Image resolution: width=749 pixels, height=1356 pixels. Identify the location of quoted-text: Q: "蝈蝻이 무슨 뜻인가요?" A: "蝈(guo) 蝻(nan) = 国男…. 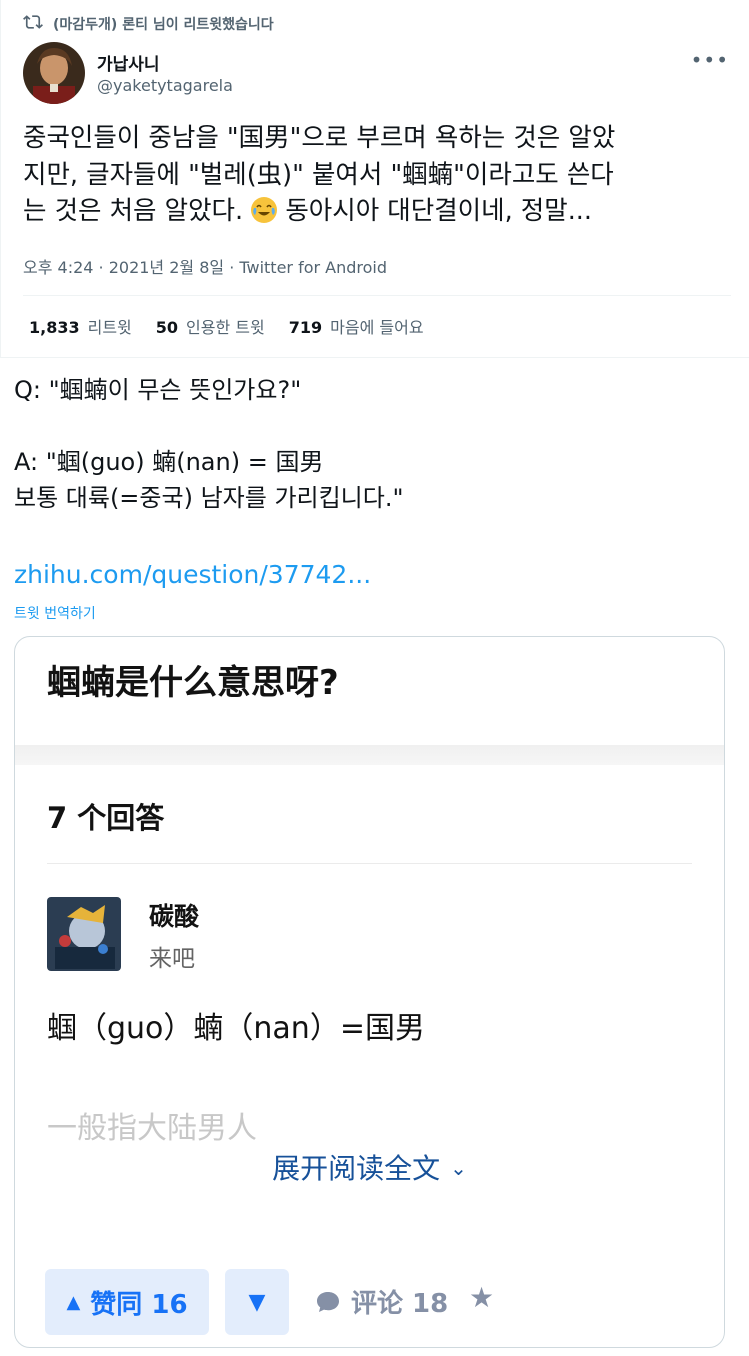
(374, 444).